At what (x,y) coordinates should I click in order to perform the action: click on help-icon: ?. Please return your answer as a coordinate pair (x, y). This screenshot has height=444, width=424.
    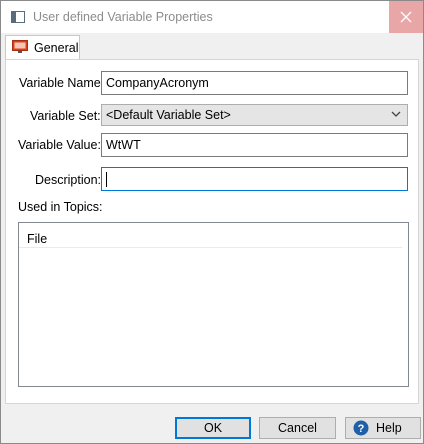
    Looking at the image, I should click on (361, 428).